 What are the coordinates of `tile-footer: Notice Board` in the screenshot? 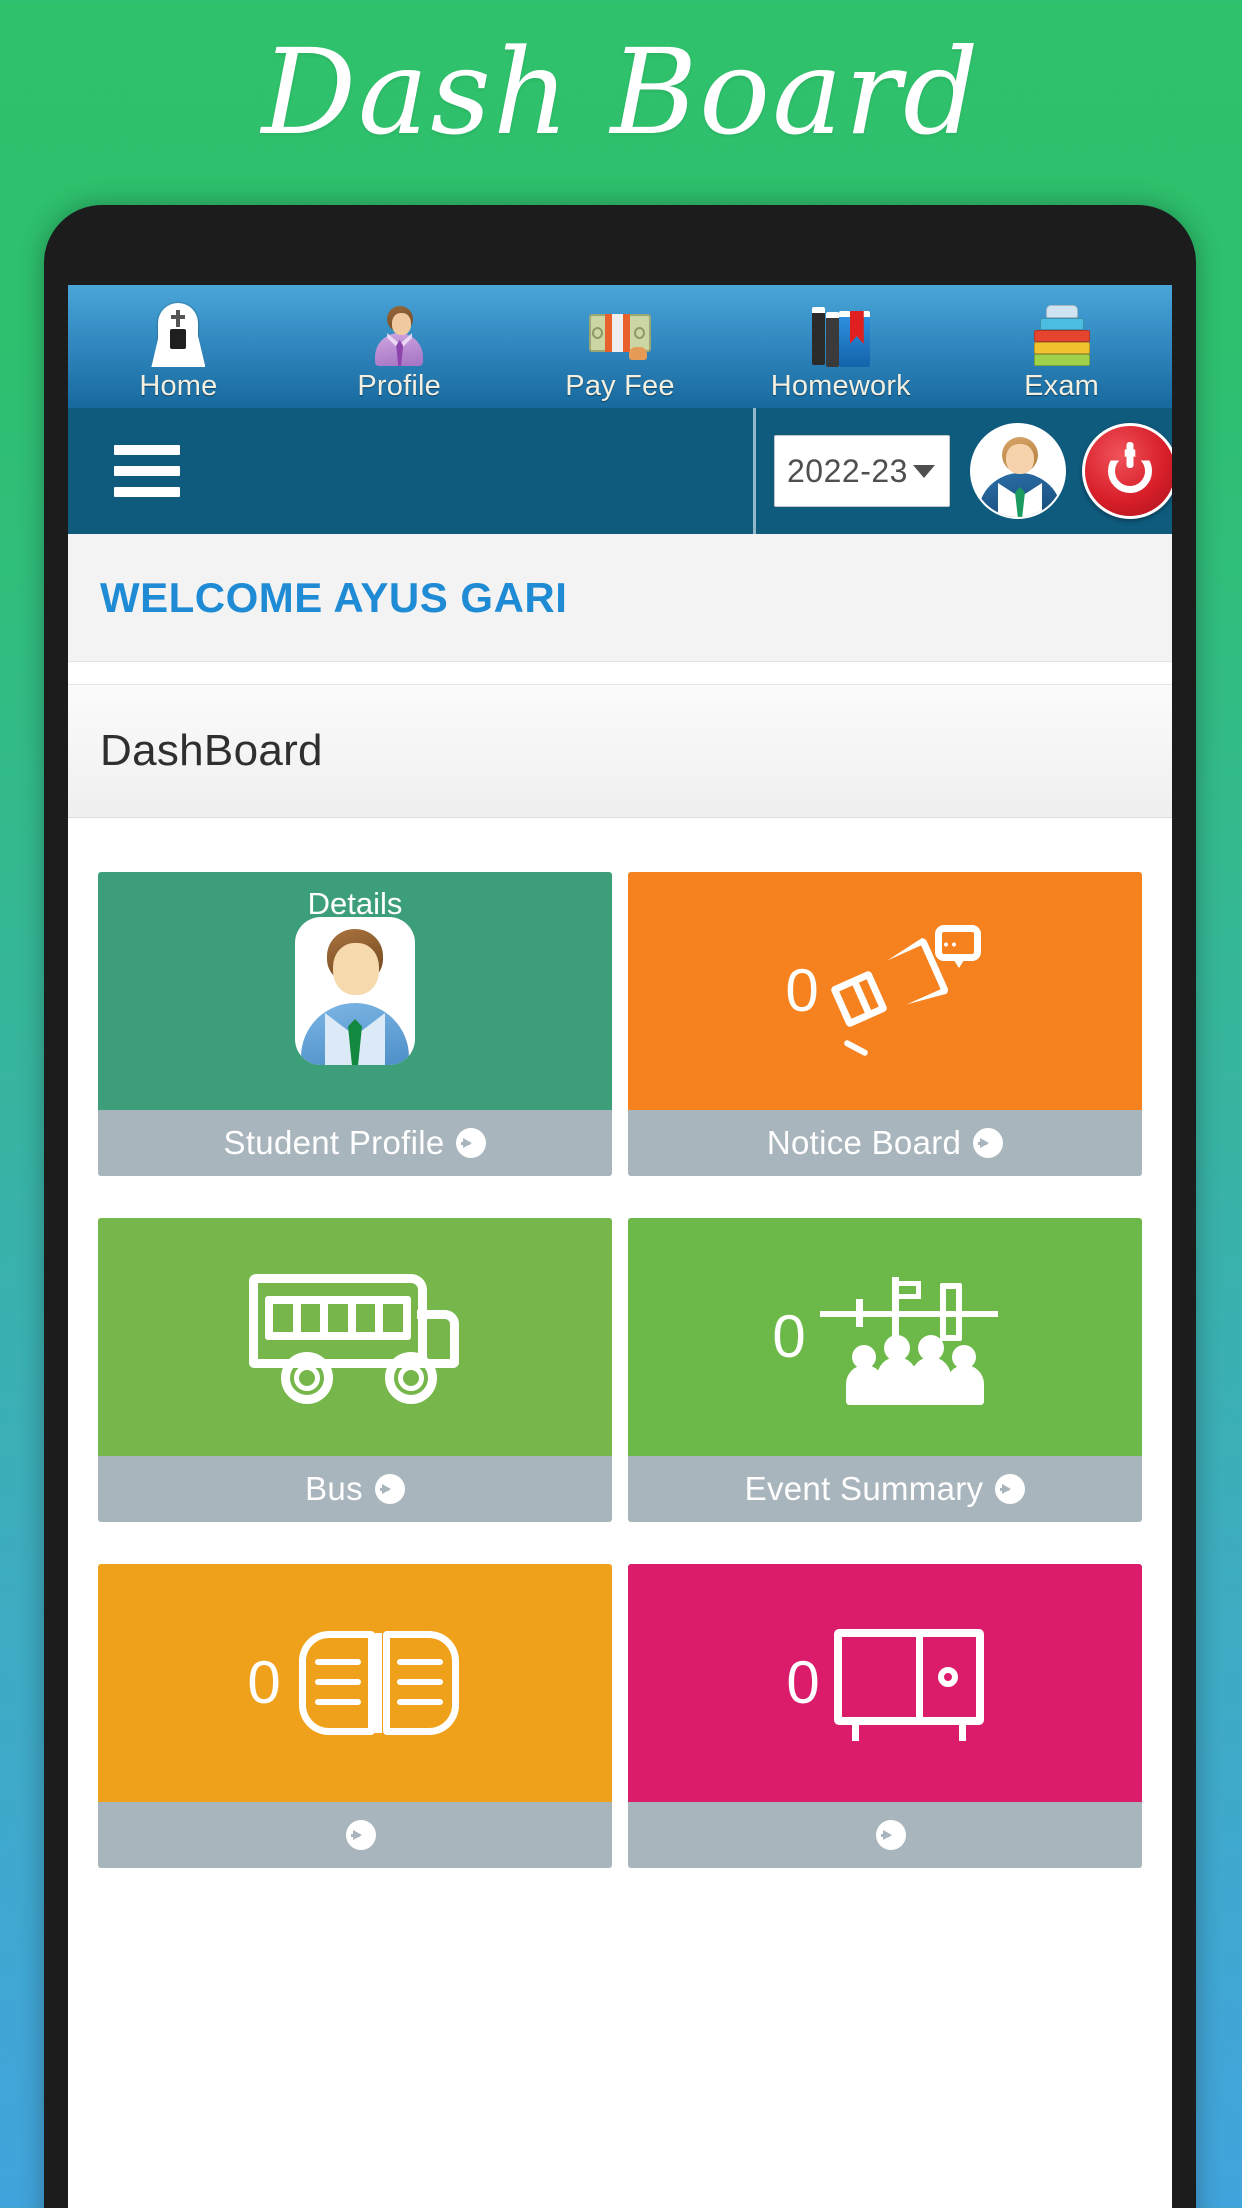 It's located at (885, 1143).